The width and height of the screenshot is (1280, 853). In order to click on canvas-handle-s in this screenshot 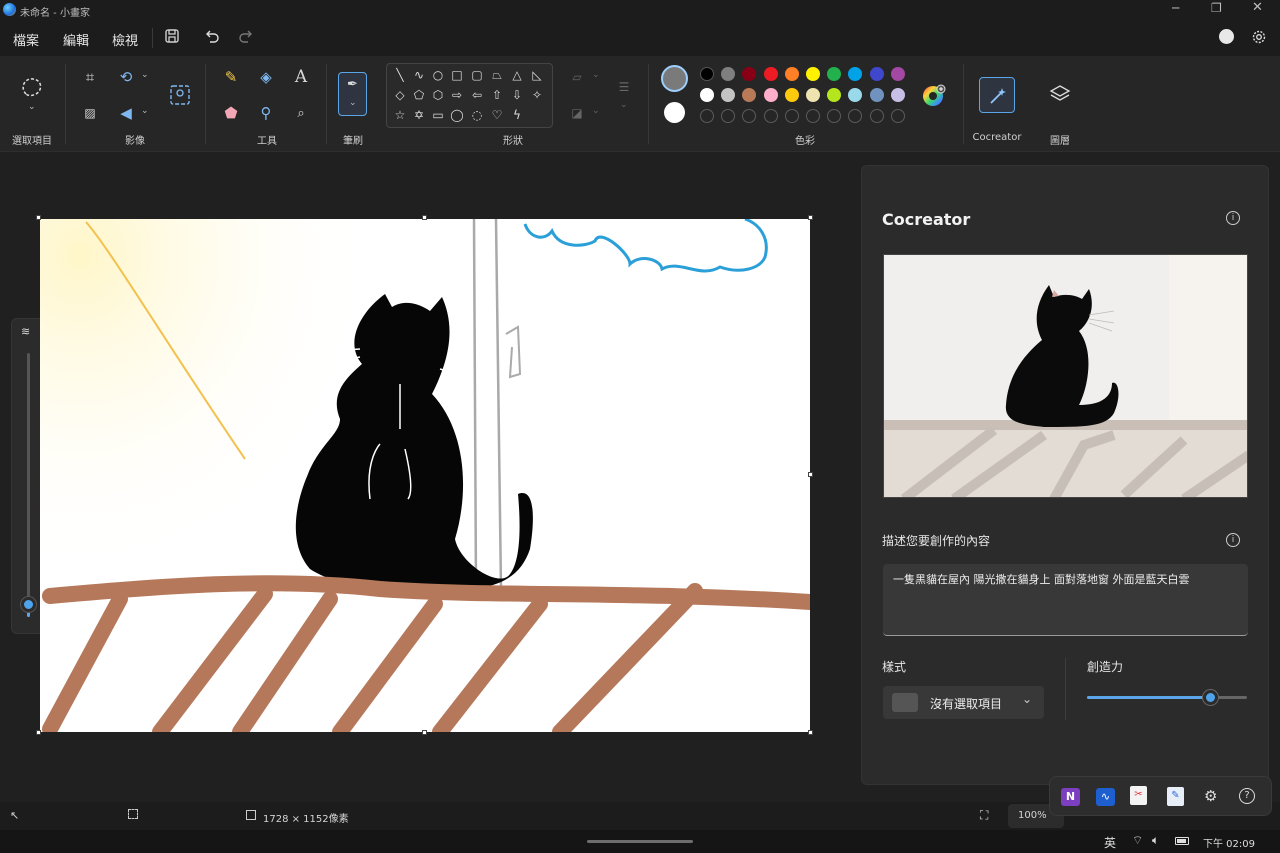, I will do `click(424, 732)`.